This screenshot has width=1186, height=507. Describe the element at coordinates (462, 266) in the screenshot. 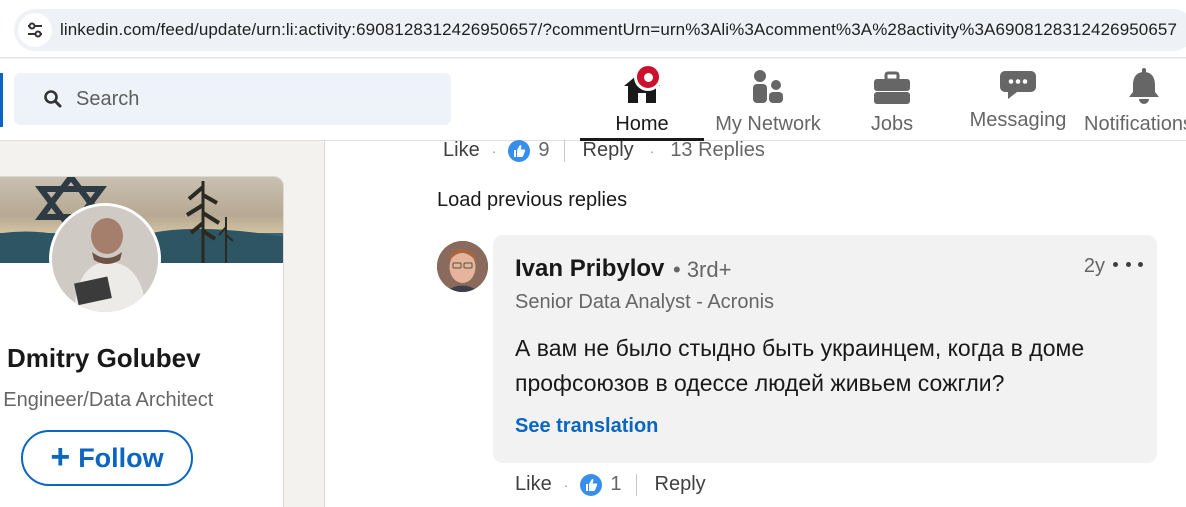

I see `commenter-avatar` at that location.